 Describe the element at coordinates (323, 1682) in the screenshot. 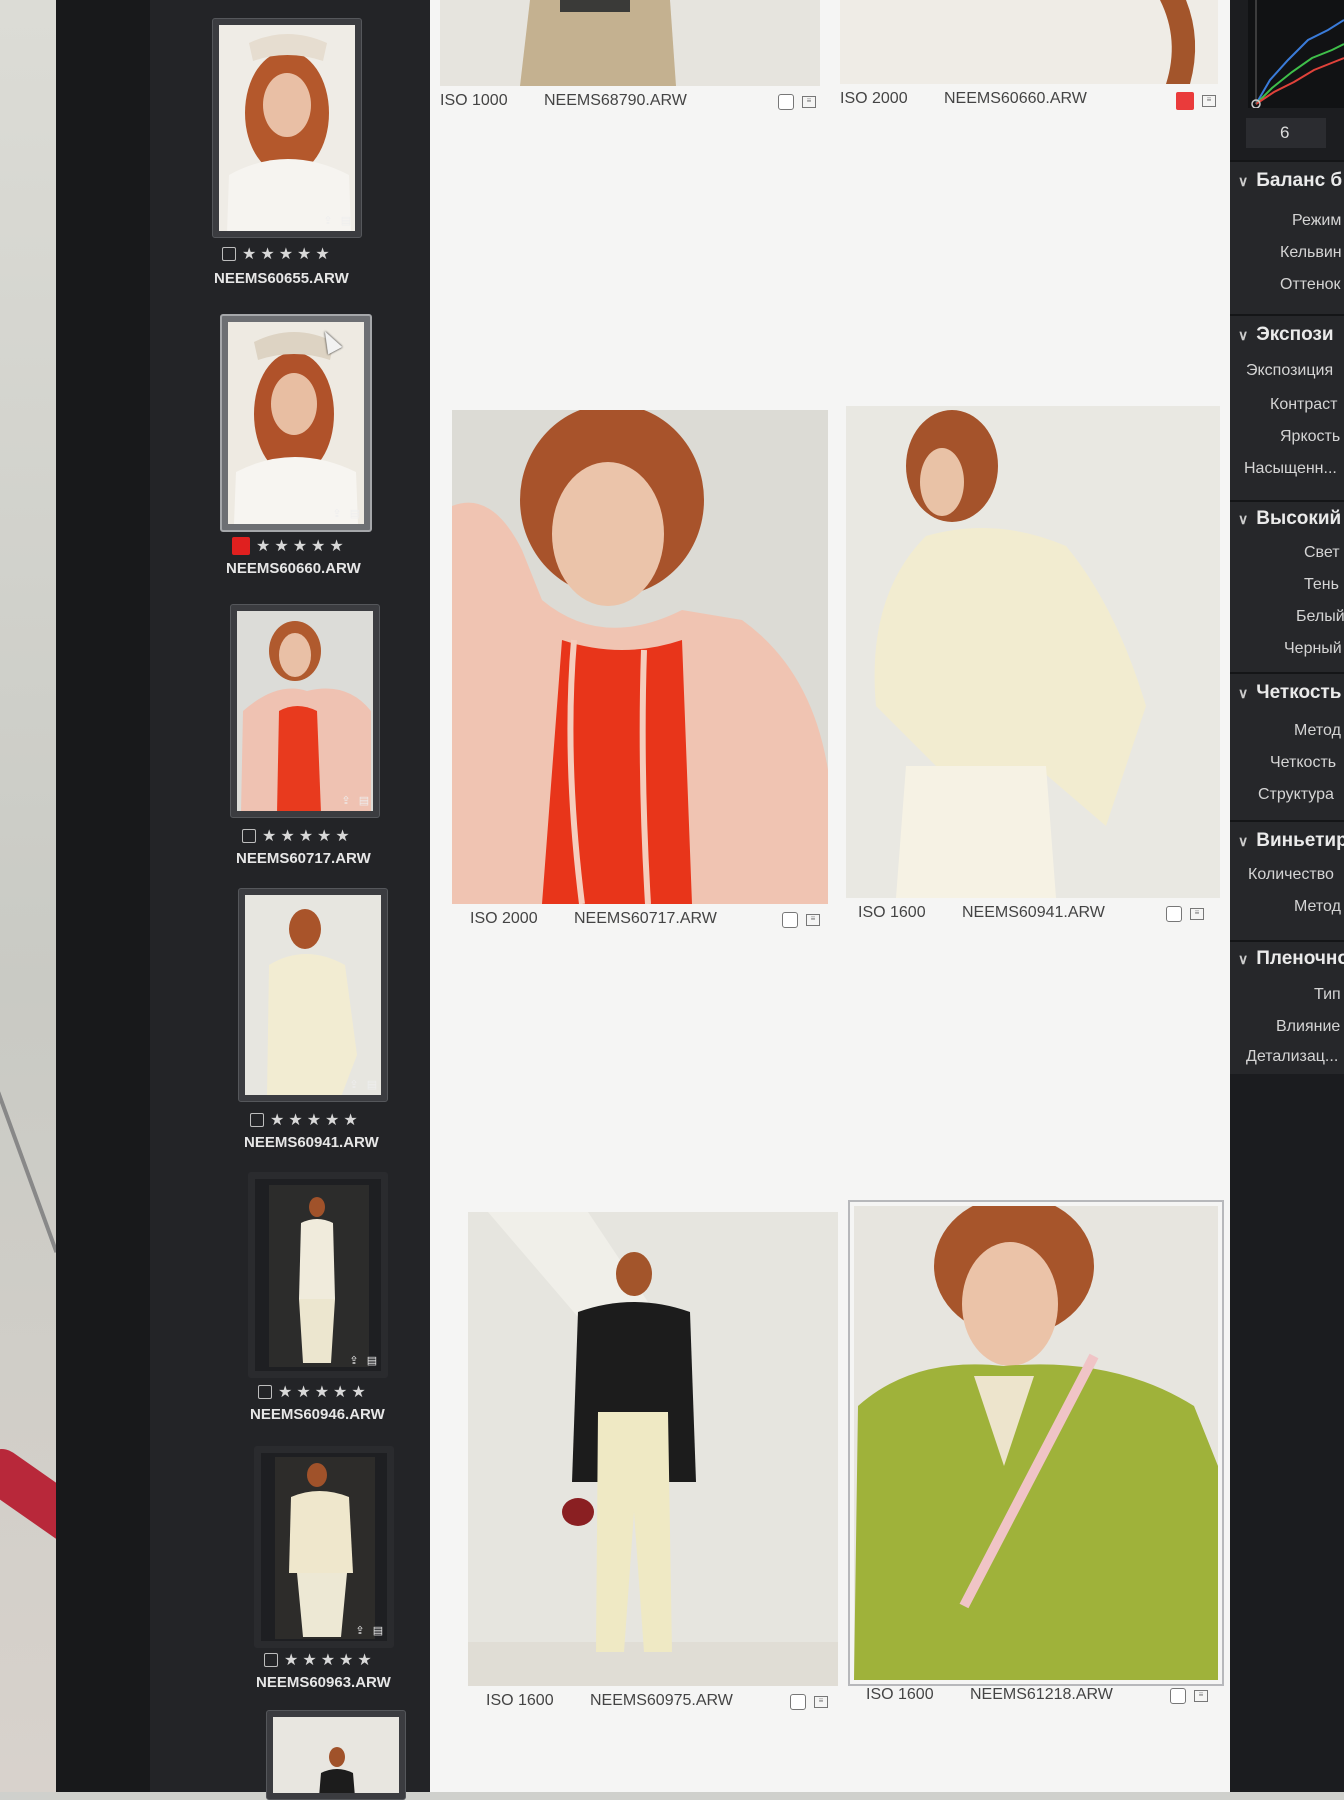

I see `thumbnail-filename: NEEMS60963.ARW` at that location.